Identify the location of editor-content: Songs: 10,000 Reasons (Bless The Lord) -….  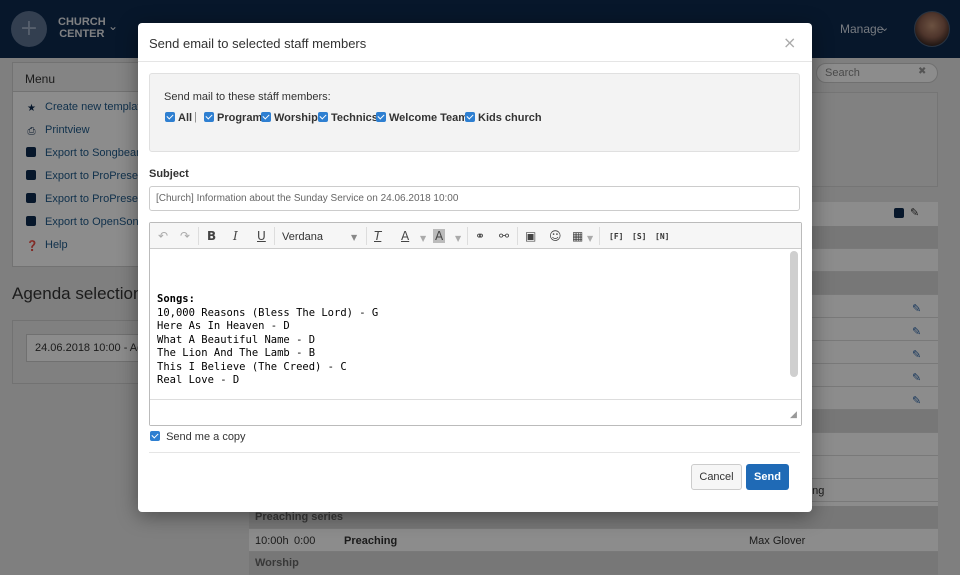
(267, 340).